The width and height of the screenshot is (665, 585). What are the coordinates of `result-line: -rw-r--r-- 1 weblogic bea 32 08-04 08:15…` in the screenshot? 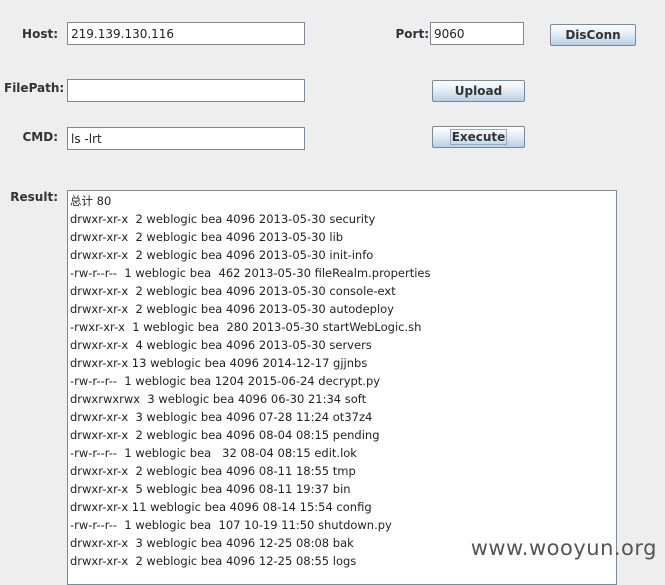 It's located at (213, 453).